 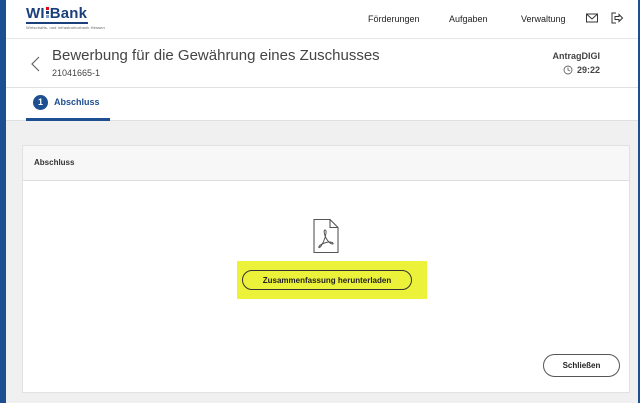 What do you see at coordinates (588, 70) in the screenshot?
I see `timer-value: 29:22` at bounding box center [588, 70].